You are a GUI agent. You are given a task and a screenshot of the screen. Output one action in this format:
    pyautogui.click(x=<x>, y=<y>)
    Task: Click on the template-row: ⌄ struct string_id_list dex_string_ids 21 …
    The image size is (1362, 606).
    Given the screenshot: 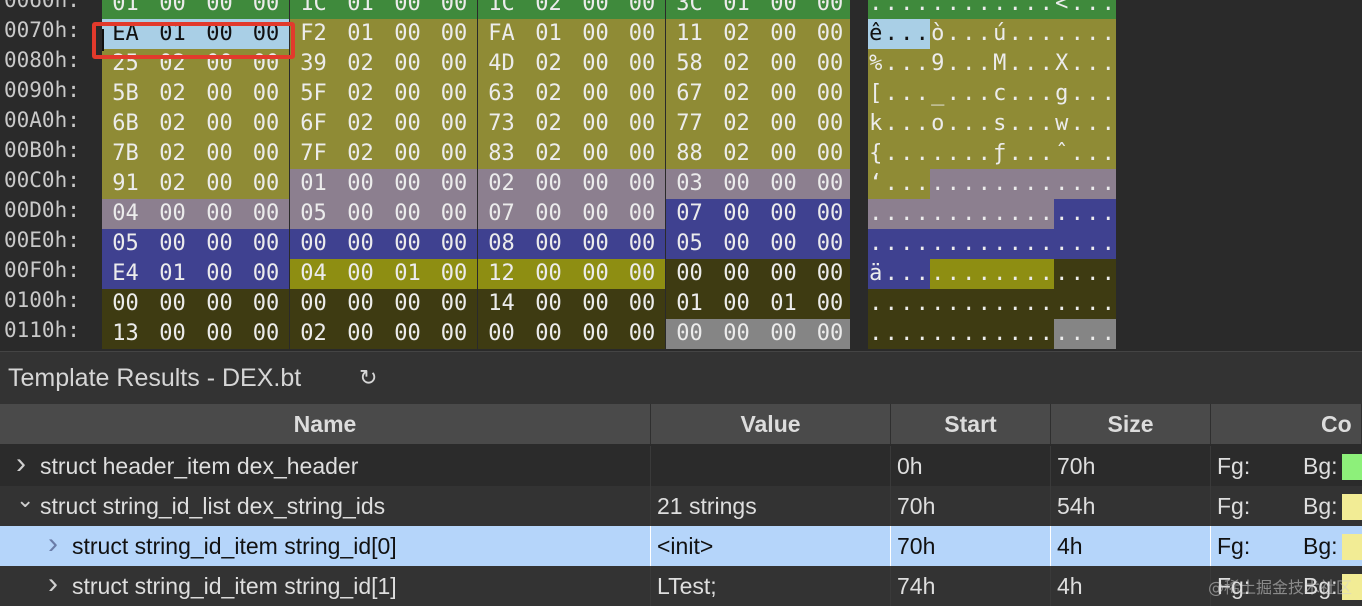 What is the action you would take?
    pyautogui.click(x=681, y=506)
    